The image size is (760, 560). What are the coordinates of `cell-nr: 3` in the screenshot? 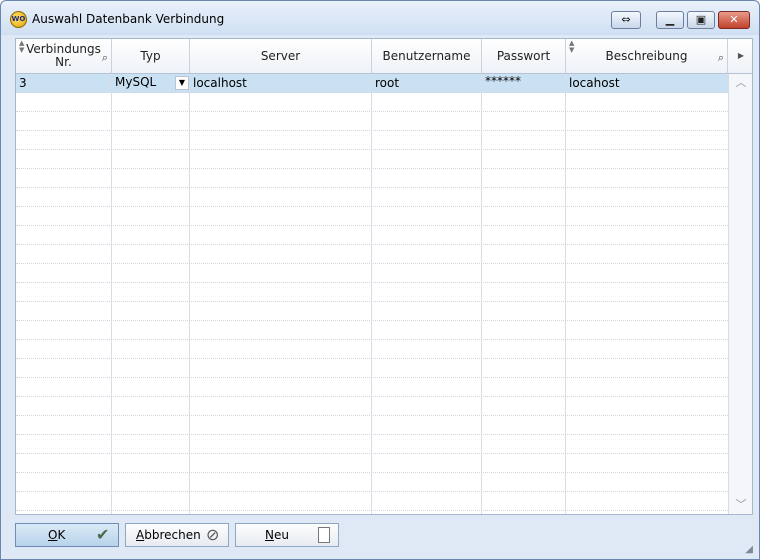 It's located at (23, 83).